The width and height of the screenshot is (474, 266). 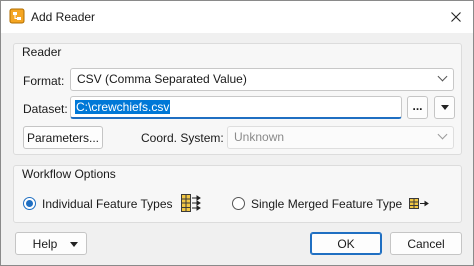 I want to click on dataset-dropdown-button, so click(x=444, y=107).